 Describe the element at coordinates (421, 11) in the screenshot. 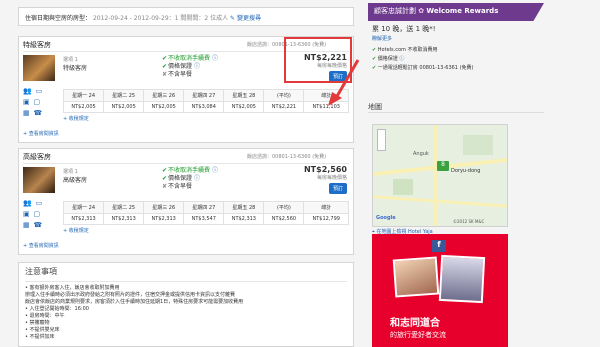

I see `rewards-icon: ✿` at that location.